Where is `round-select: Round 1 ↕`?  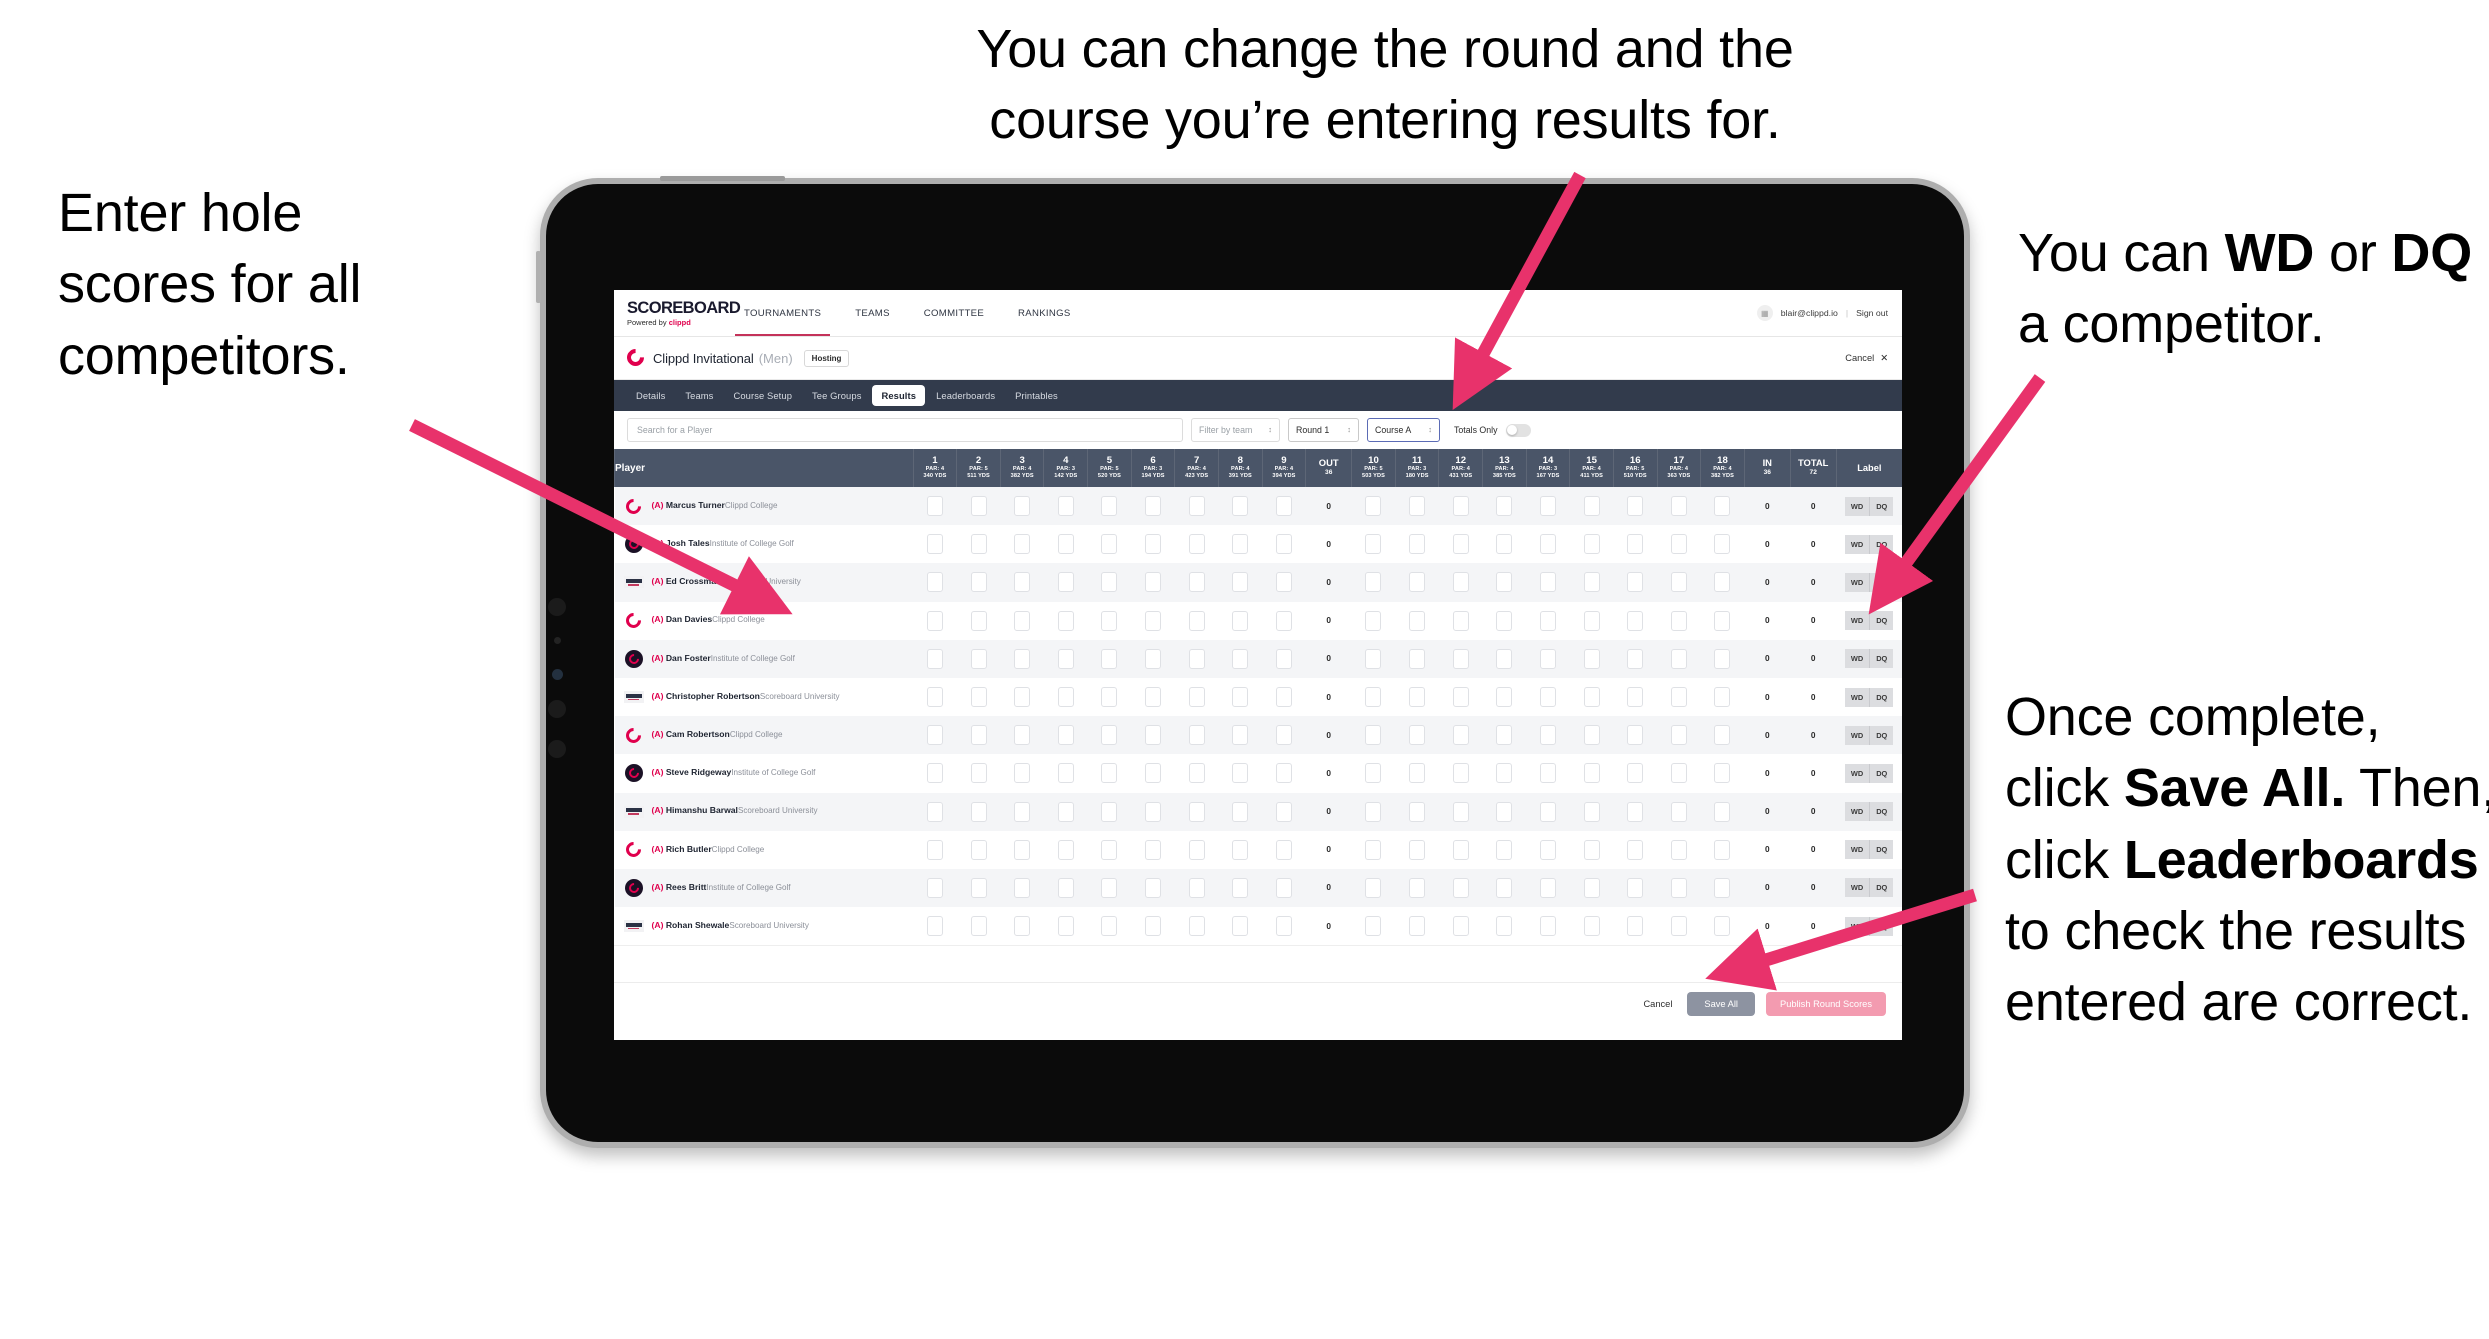 round-select: Round 1 ↕ is located at coordinates (1323, 430).